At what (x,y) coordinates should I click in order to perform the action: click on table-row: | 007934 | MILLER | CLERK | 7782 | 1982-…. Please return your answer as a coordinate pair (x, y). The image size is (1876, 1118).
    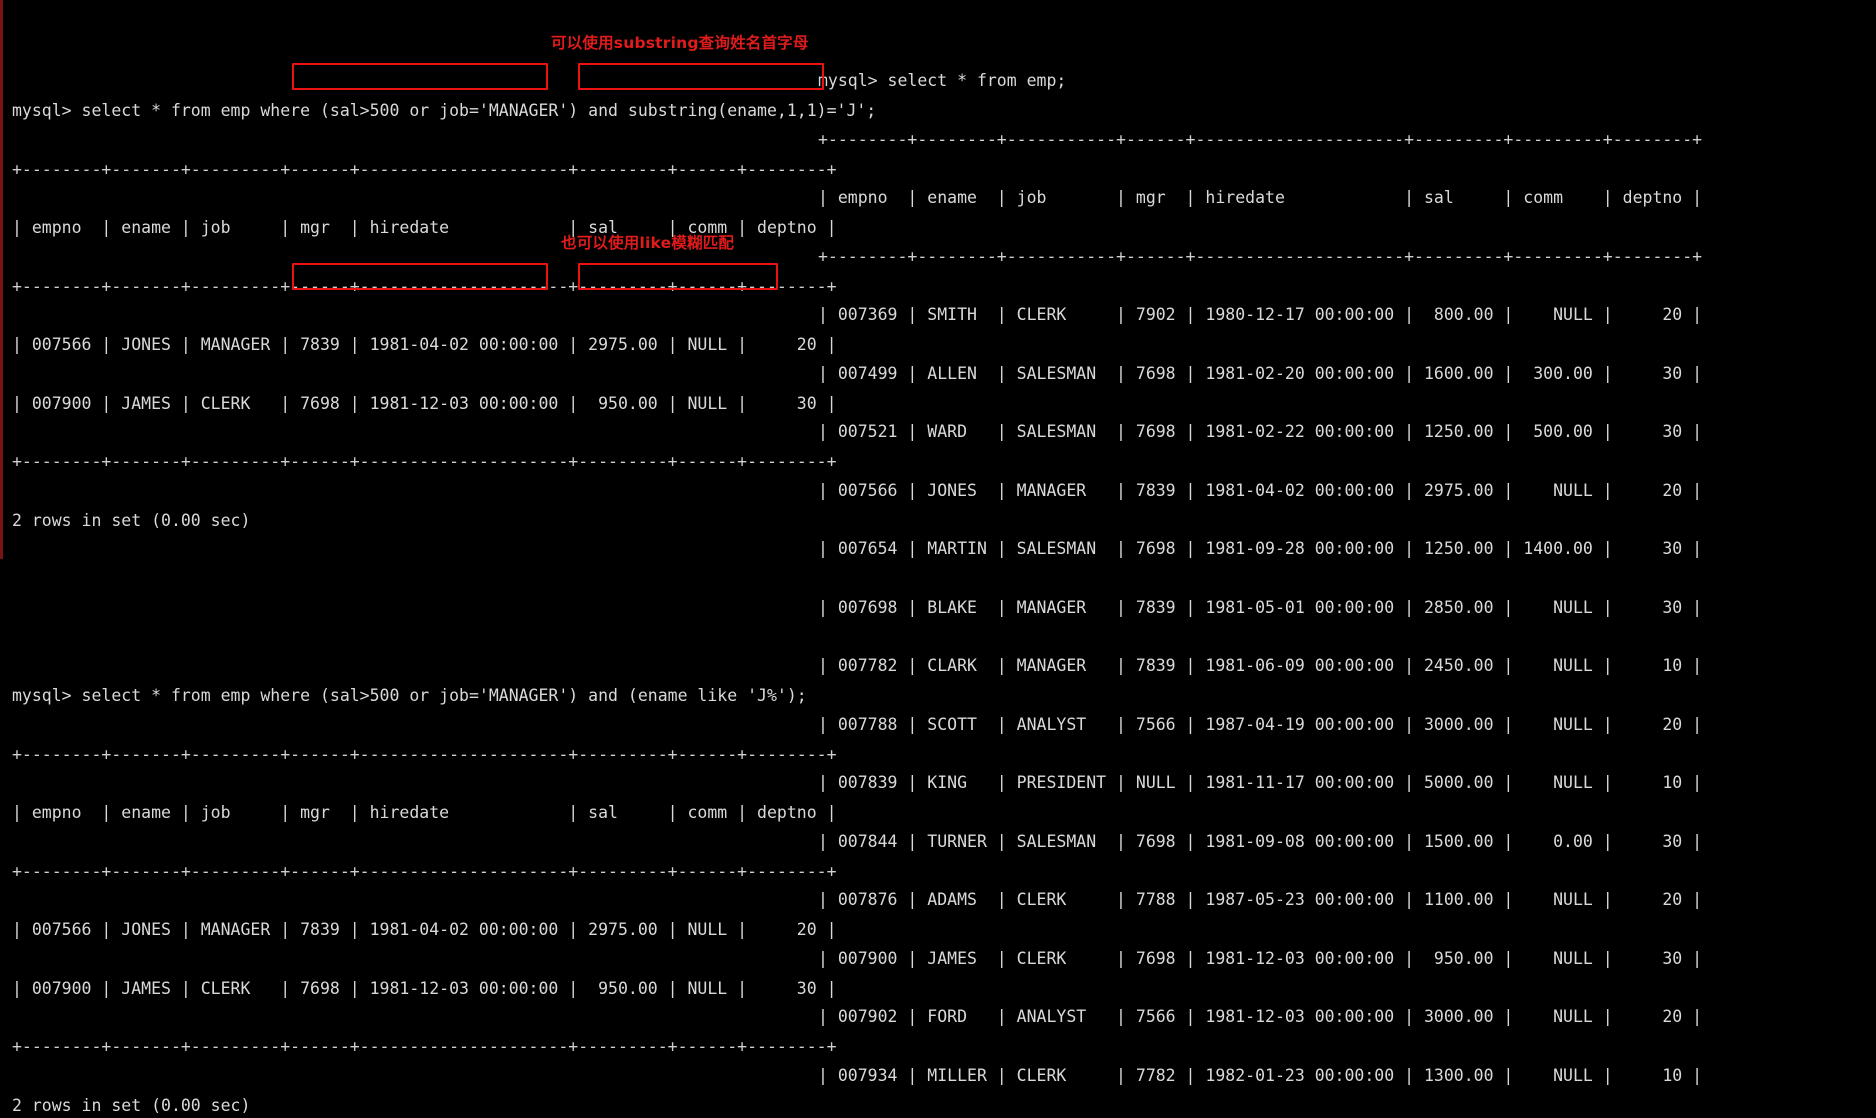
    Looking at the image, I should click on (1260, 1075).